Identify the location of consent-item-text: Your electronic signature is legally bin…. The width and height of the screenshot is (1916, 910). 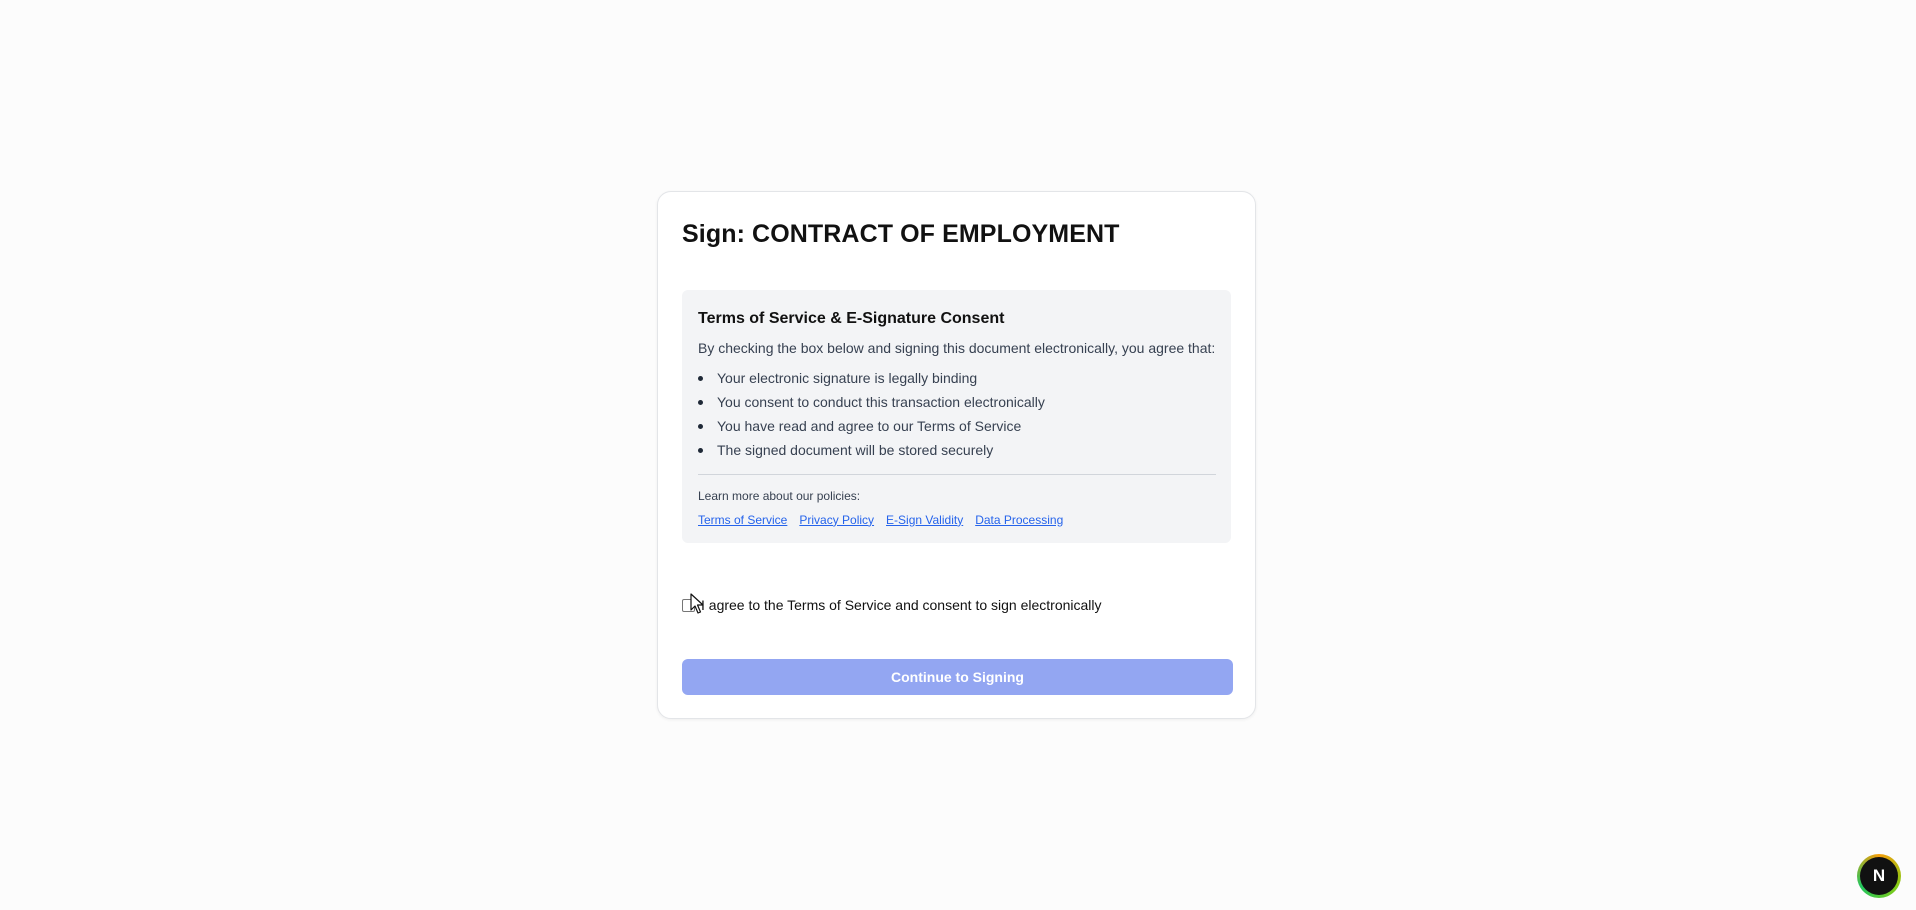
(847, 378).